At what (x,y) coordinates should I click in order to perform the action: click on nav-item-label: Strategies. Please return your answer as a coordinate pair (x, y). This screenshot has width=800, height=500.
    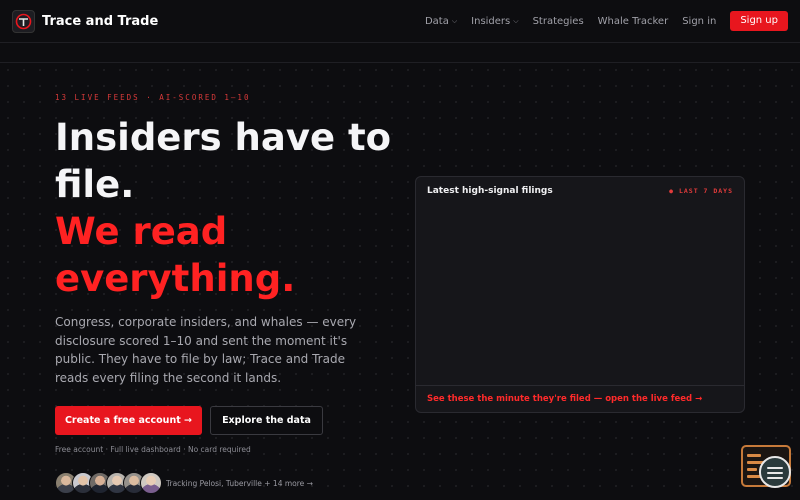
    Looking at the image, I should click on (558, 21).